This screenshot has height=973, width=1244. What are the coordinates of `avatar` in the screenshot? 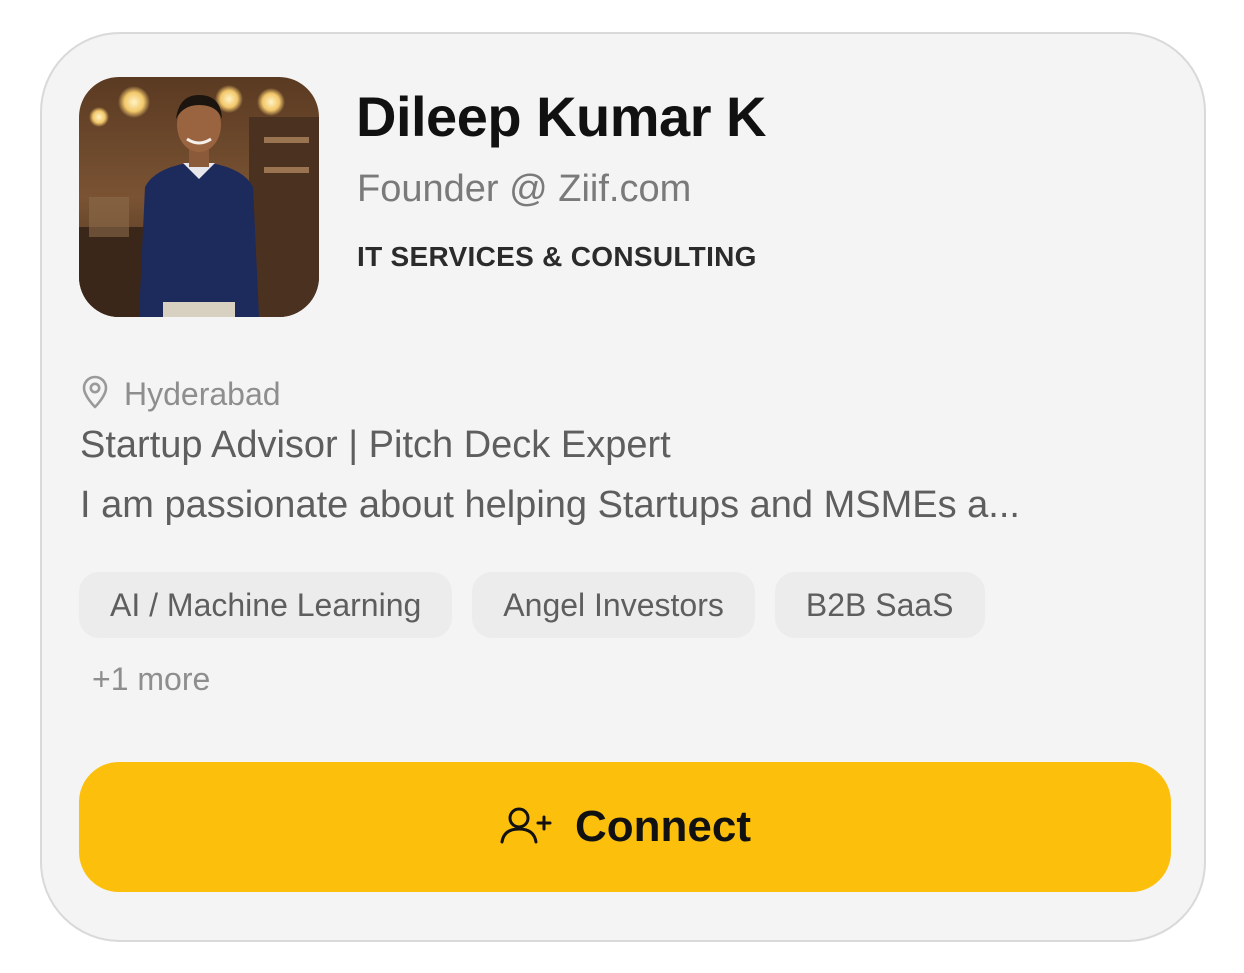 It's located at (199, 197).